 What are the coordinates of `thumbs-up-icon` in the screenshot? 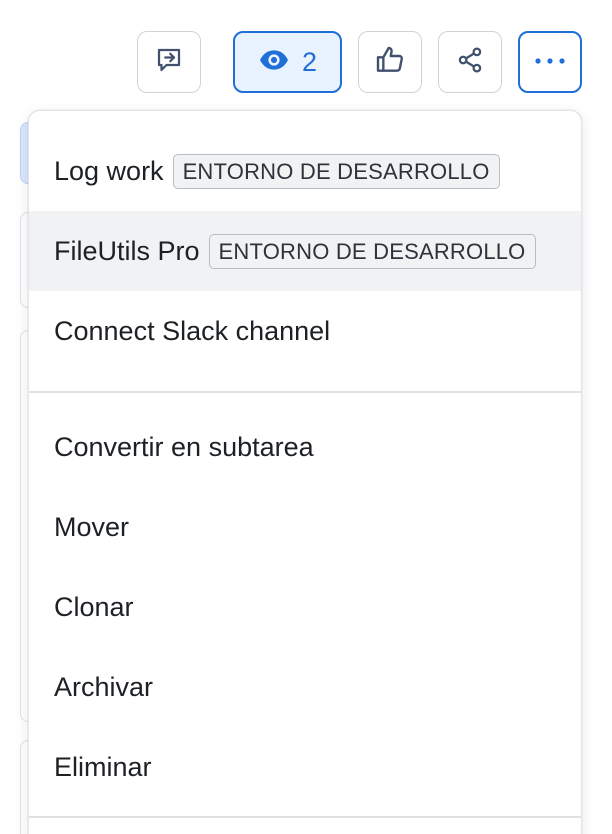 It's located at (390, 62).